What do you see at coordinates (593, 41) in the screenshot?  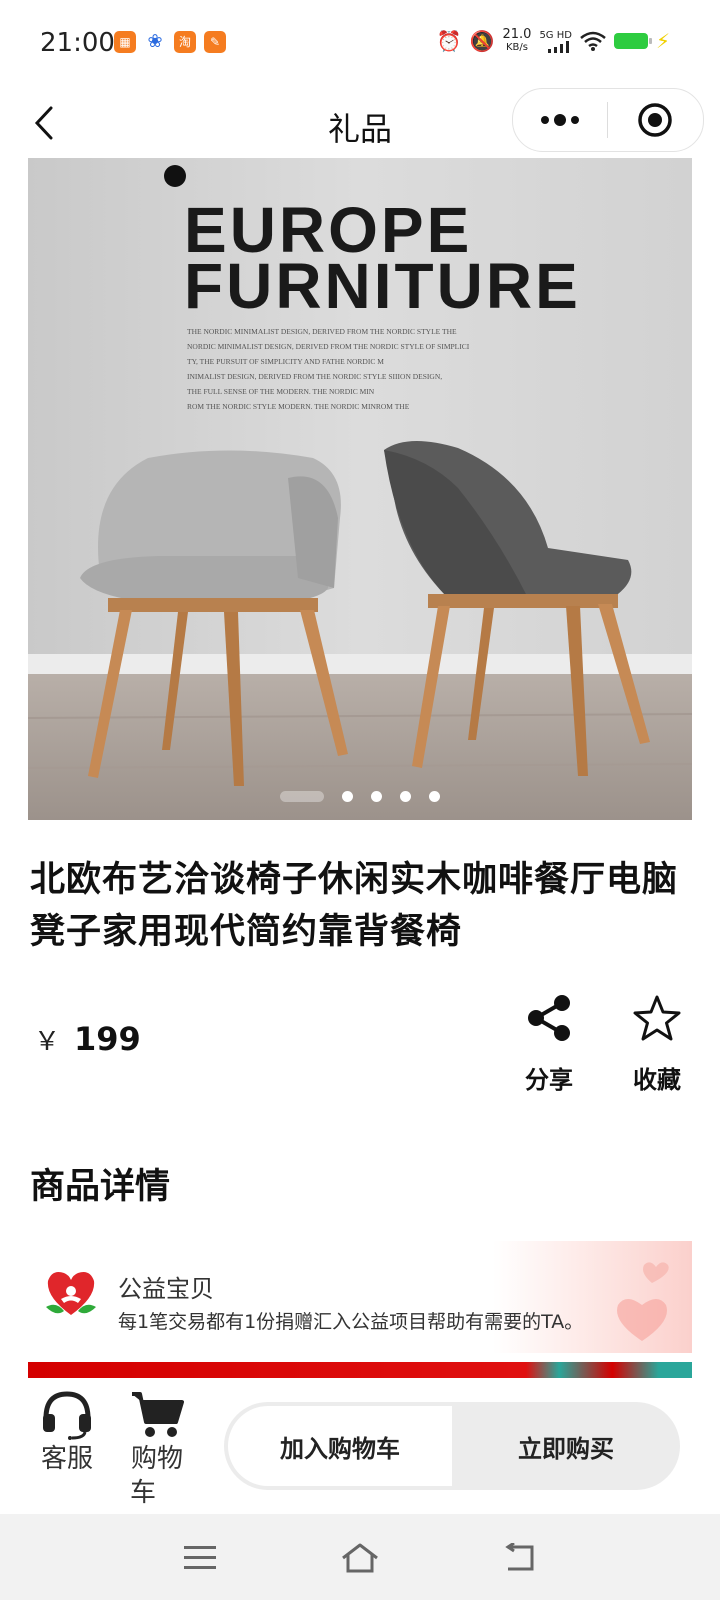 I see `wifi-icon` at bounding box center [593, 41].